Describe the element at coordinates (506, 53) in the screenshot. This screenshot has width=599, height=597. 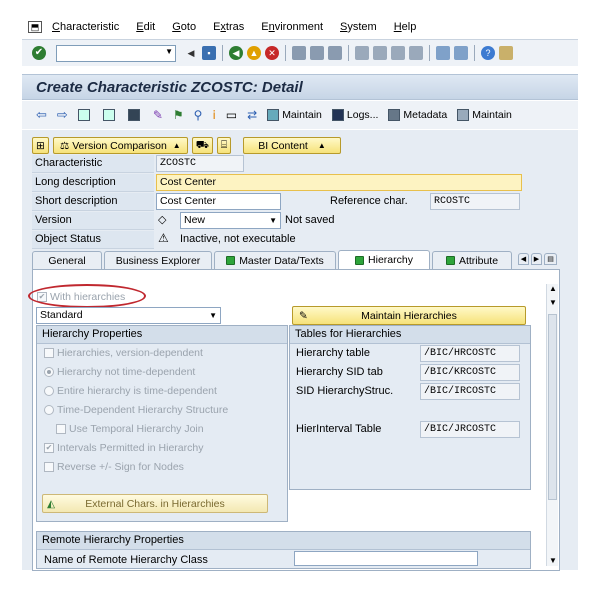
I see `customize-layout-icon` at that location.